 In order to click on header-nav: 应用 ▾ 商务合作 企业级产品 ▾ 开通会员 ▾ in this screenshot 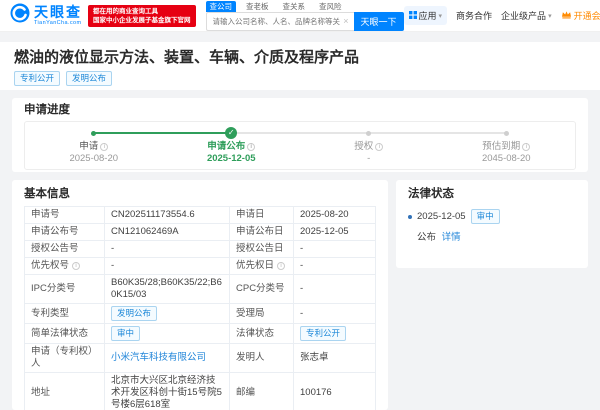, I will do `click(502, 15)`.